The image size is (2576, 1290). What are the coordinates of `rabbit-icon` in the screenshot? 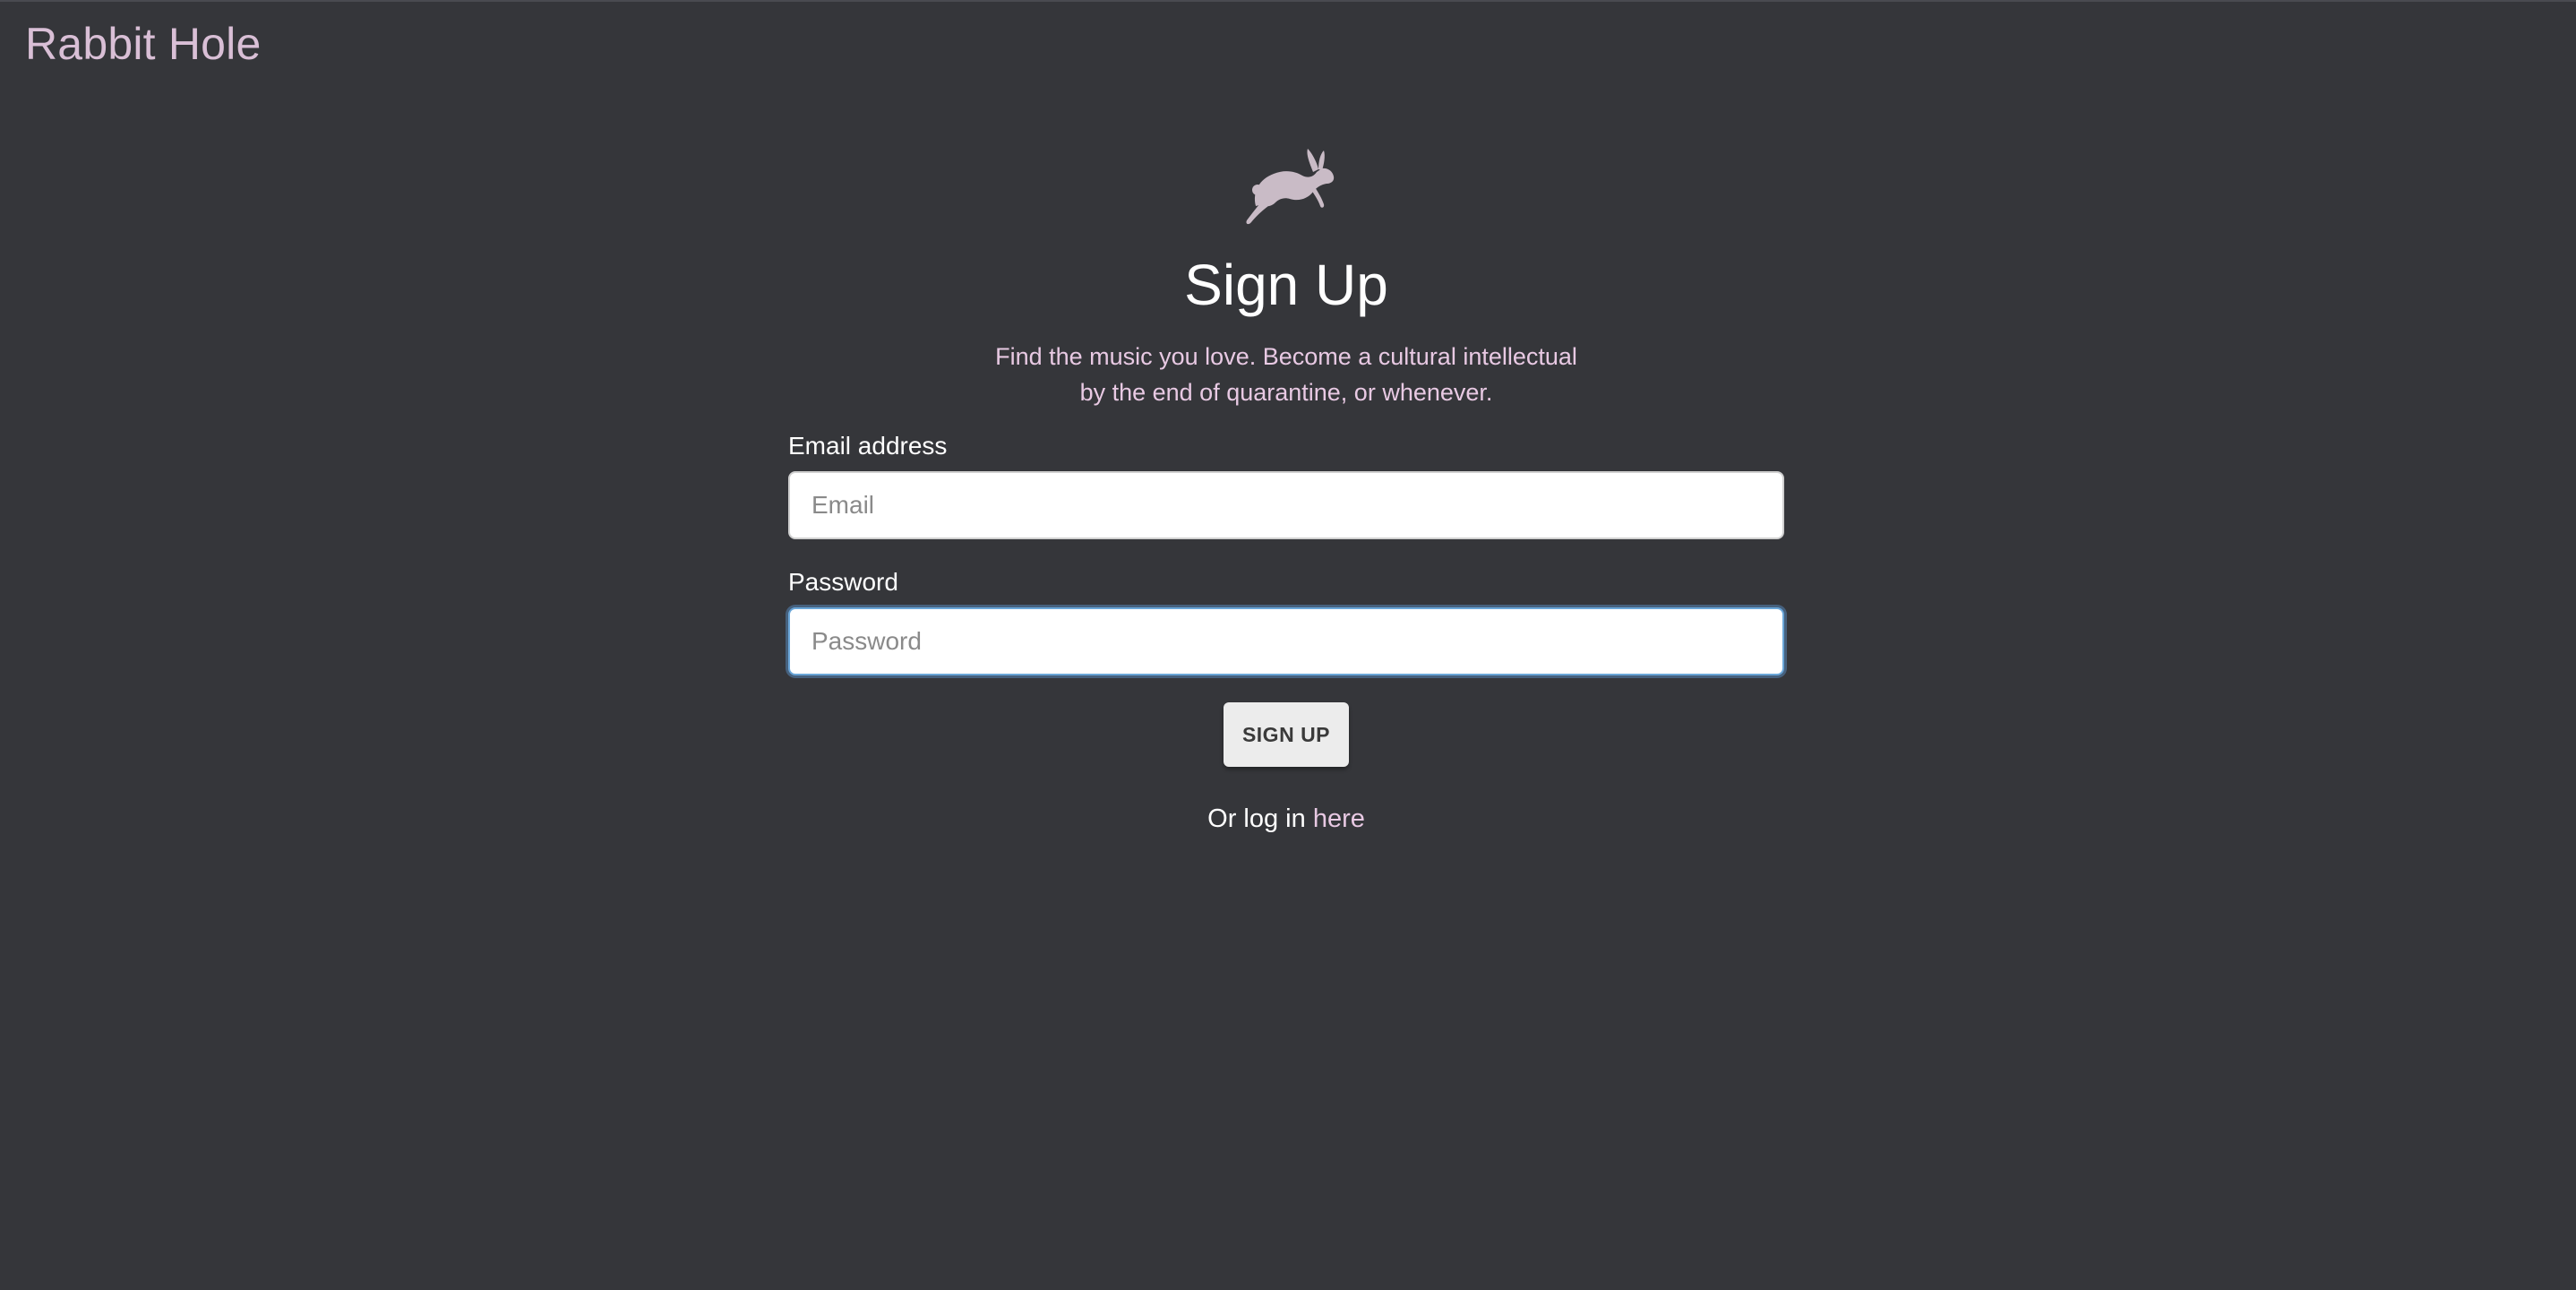 It's located at (1290, 187).